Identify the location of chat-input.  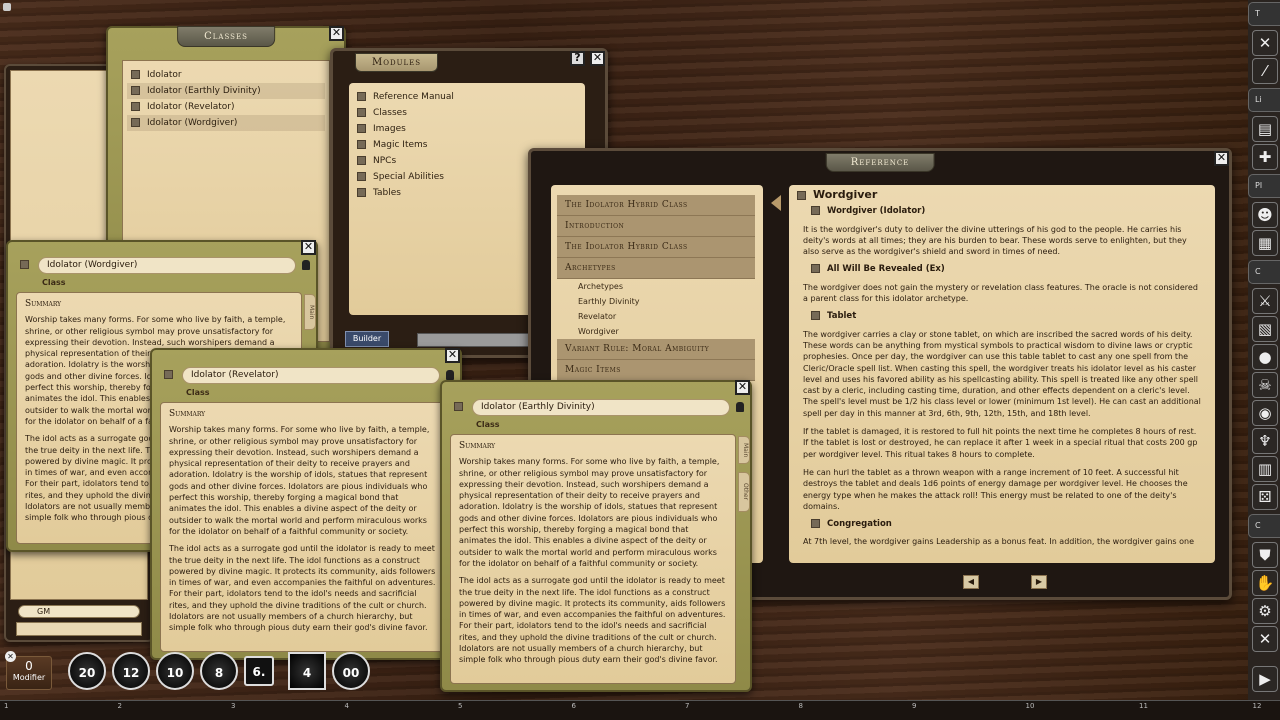
(79, 629).